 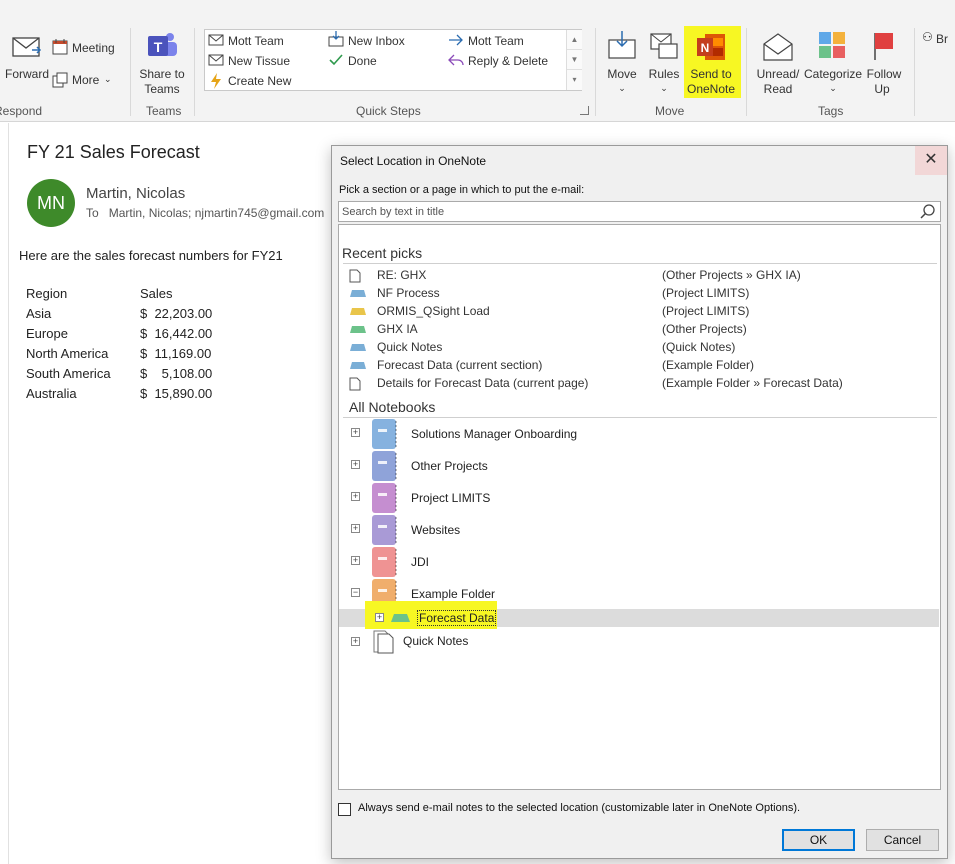 What do you see at coordinates (644, 348) in the screenshot?
I see `recent-pick-item: Quick Notes (Quick Notes)` at bounding box center [644, 348].